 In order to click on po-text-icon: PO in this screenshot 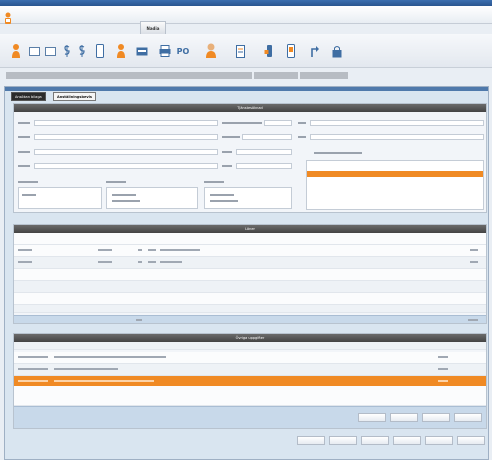, I will do `click(183, 51)`.